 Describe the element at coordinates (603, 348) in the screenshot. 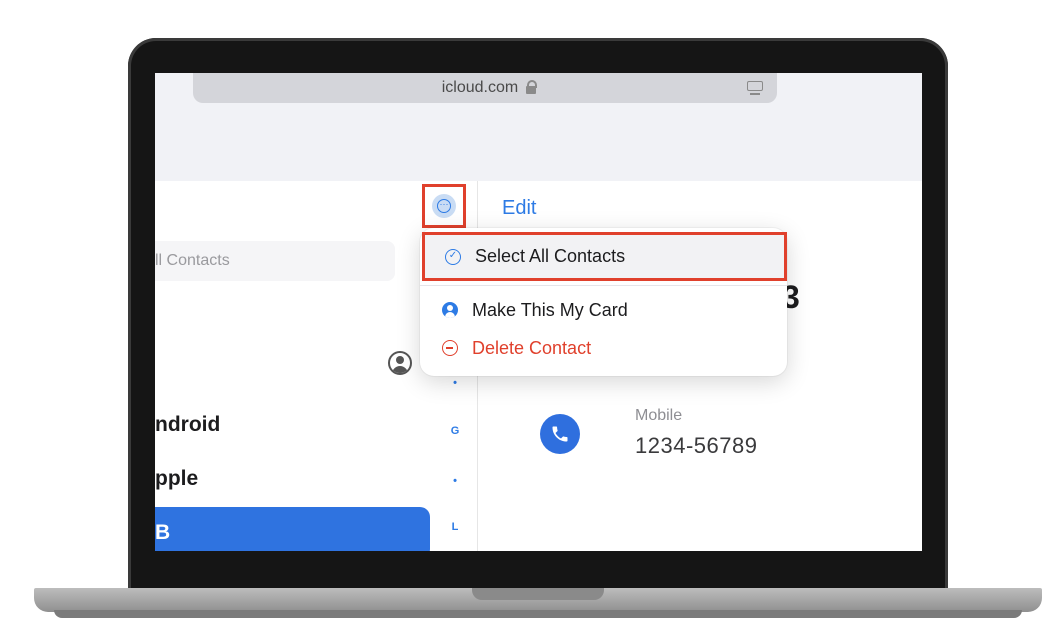

I see `delete-contact-menu-item: Delete Contact` at that location.